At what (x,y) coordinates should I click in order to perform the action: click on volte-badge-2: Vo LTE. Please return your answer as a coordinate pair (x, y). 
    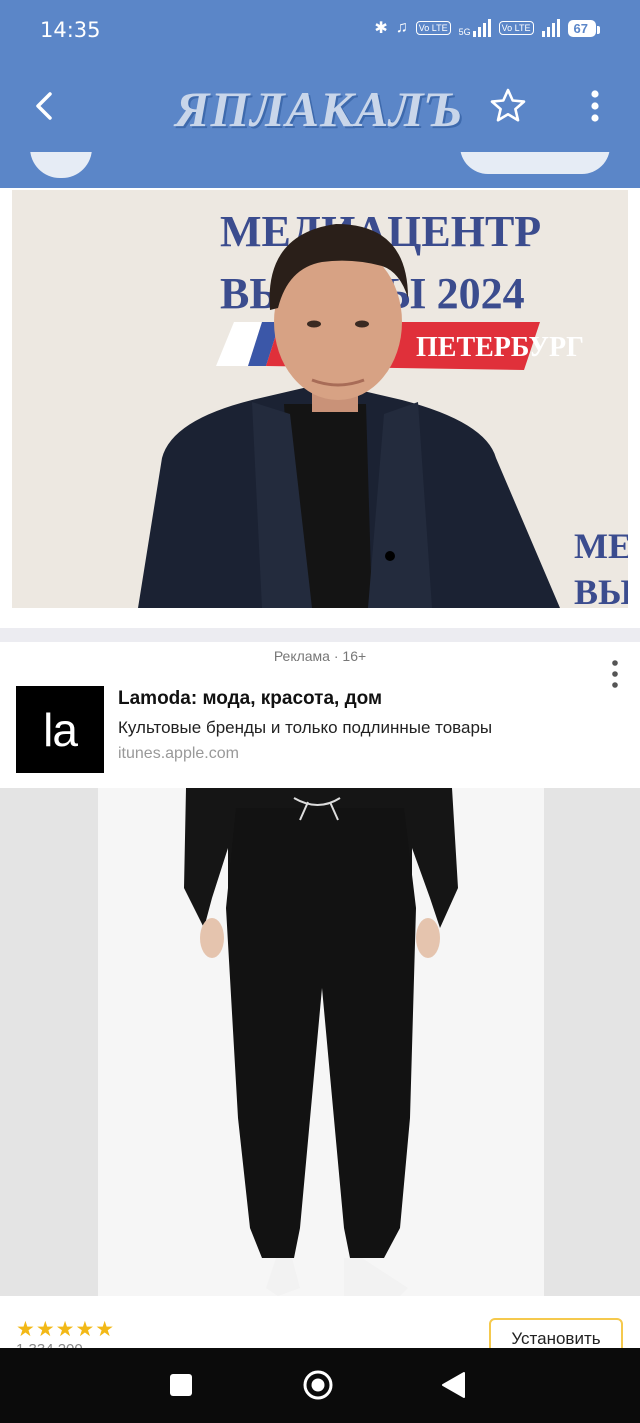
    Looking at the image, I should click on (516, 28).